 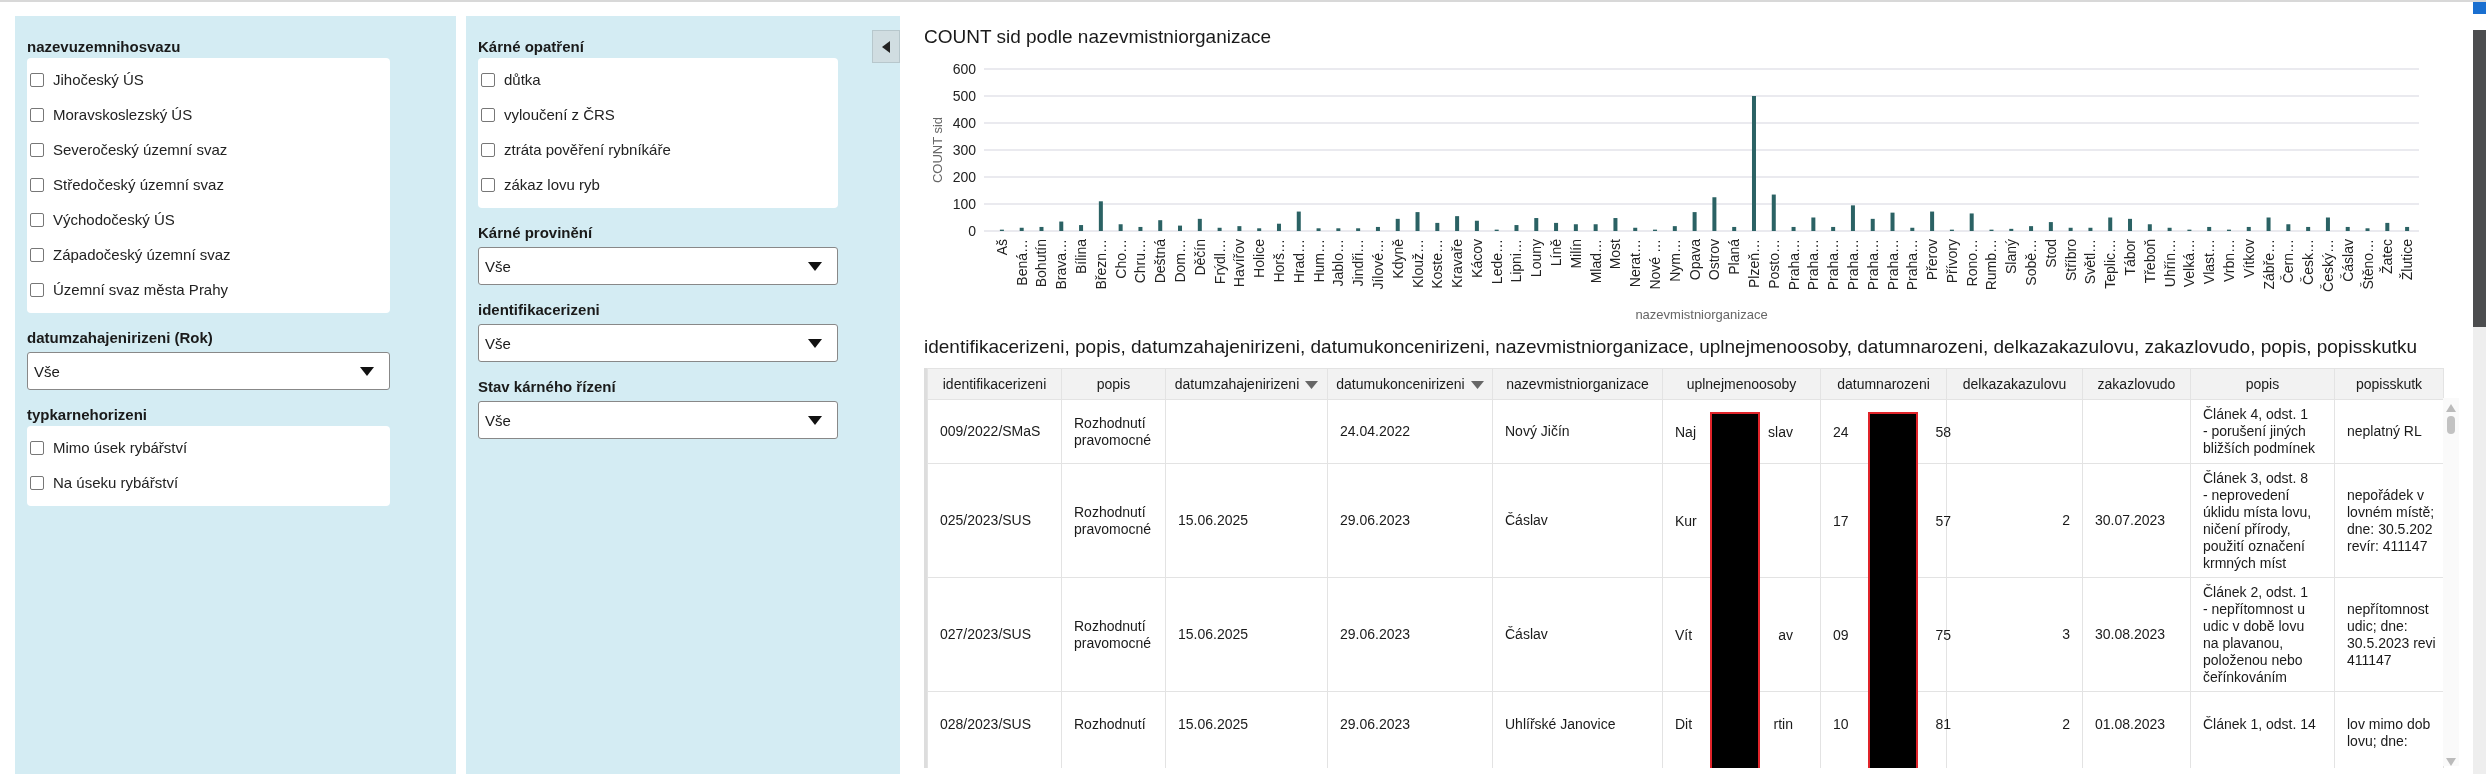 What do you see at coordinates (2389, 384) in the screenshot?
I see `column-header: popisskutk` at bounding box center [2389, 384].